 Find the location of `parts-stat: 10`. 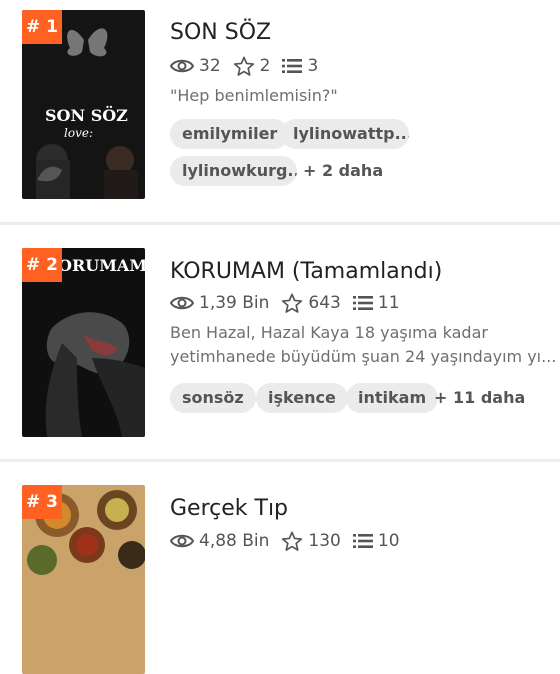

parts-stat: 10 is located at coordinates (376, 541).